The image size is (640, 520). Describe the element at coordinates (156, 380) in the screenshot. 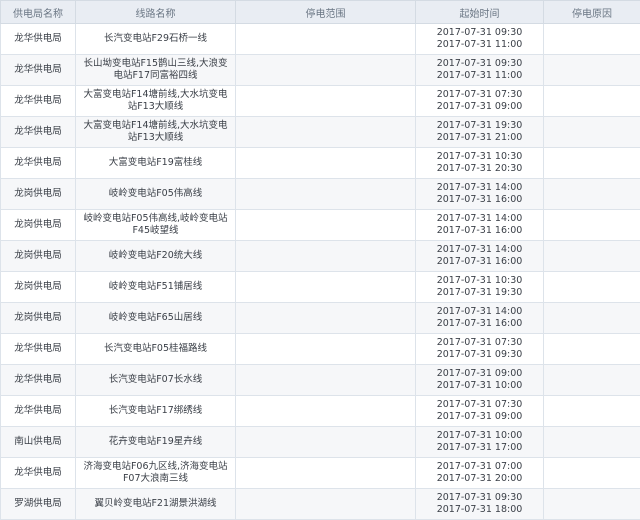

I see `line-name-cell: 长汽变电站F07长水线` at that location.